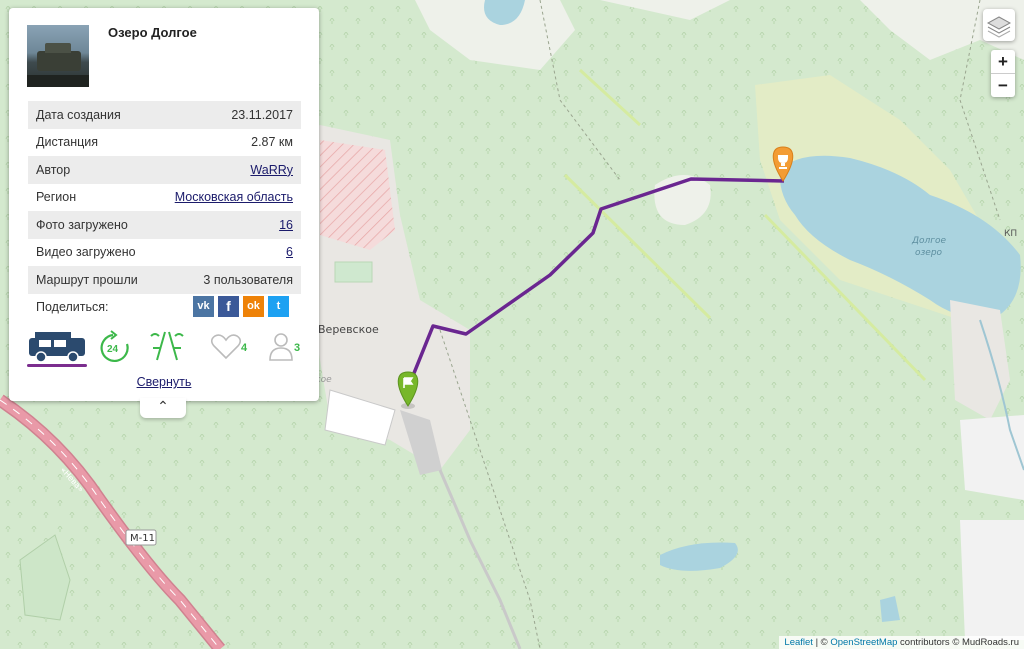  What do you see at coordinates (228, 306) in the screenshot?
I see `facebook-icon: f` at bounding box center [228, 306].